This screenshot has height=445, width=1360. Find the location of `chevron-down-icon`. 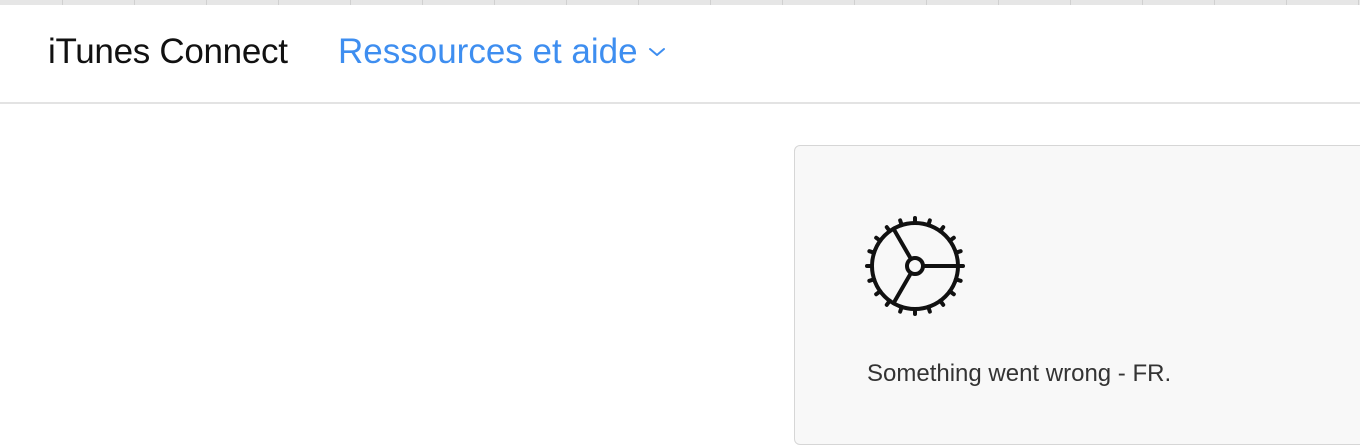

chevron-down-icon is located at coordinates (656, 52).